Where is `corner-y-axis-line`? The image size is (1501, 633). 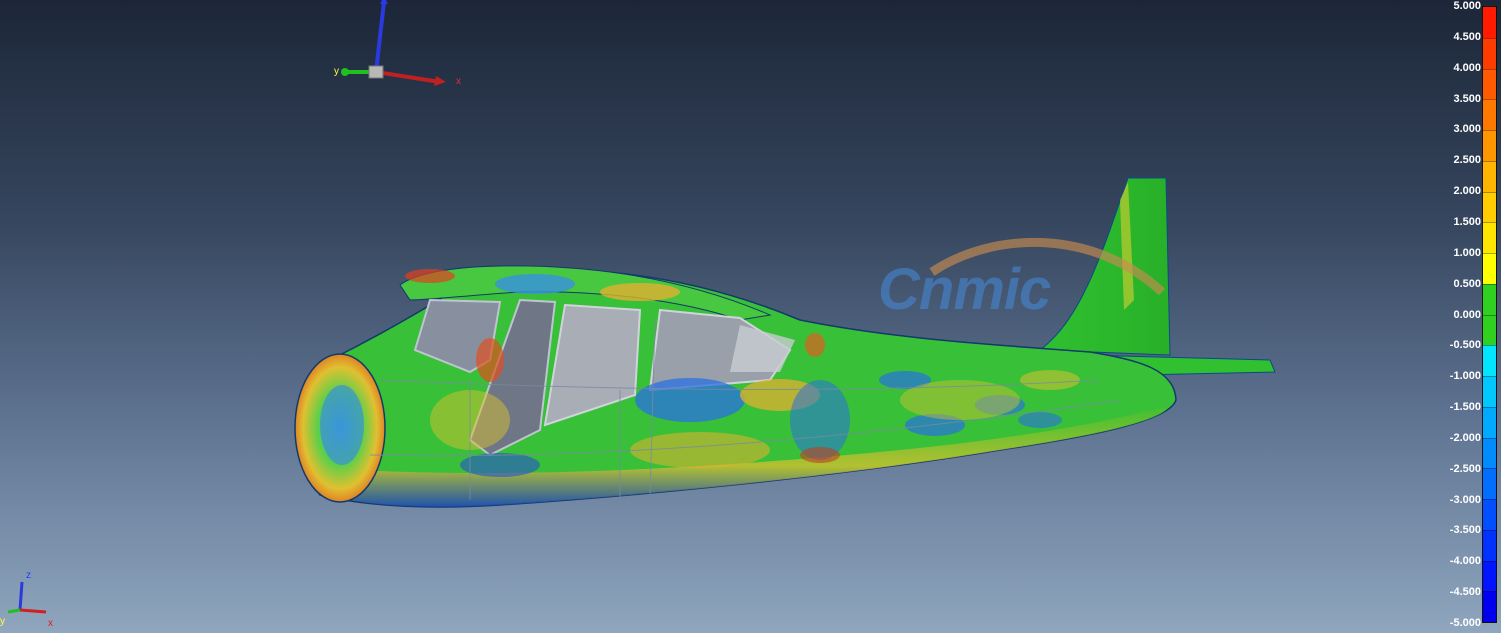 corner-y-axis-line is located at coordinates (14, 611).